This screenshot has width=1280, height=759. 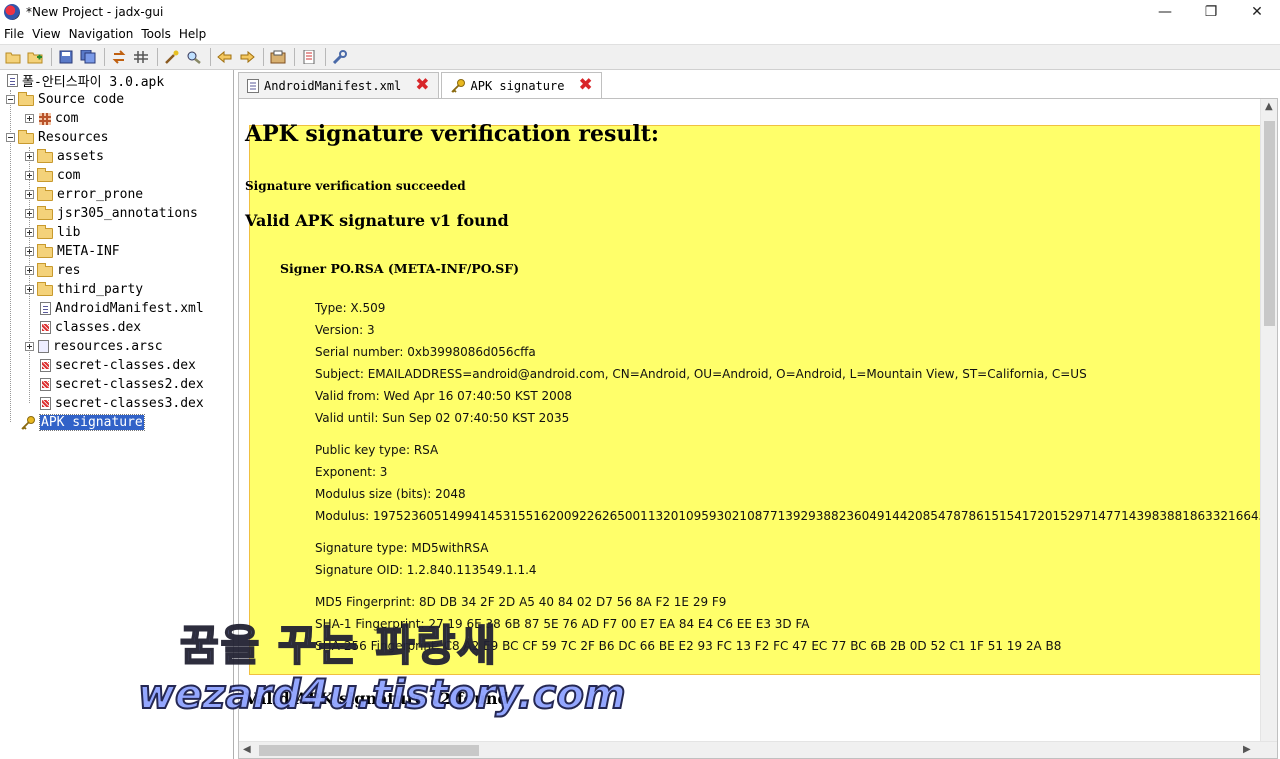 I want to click on signature-type: Signature type: MD5withRSA, so click(x=402, y=548).